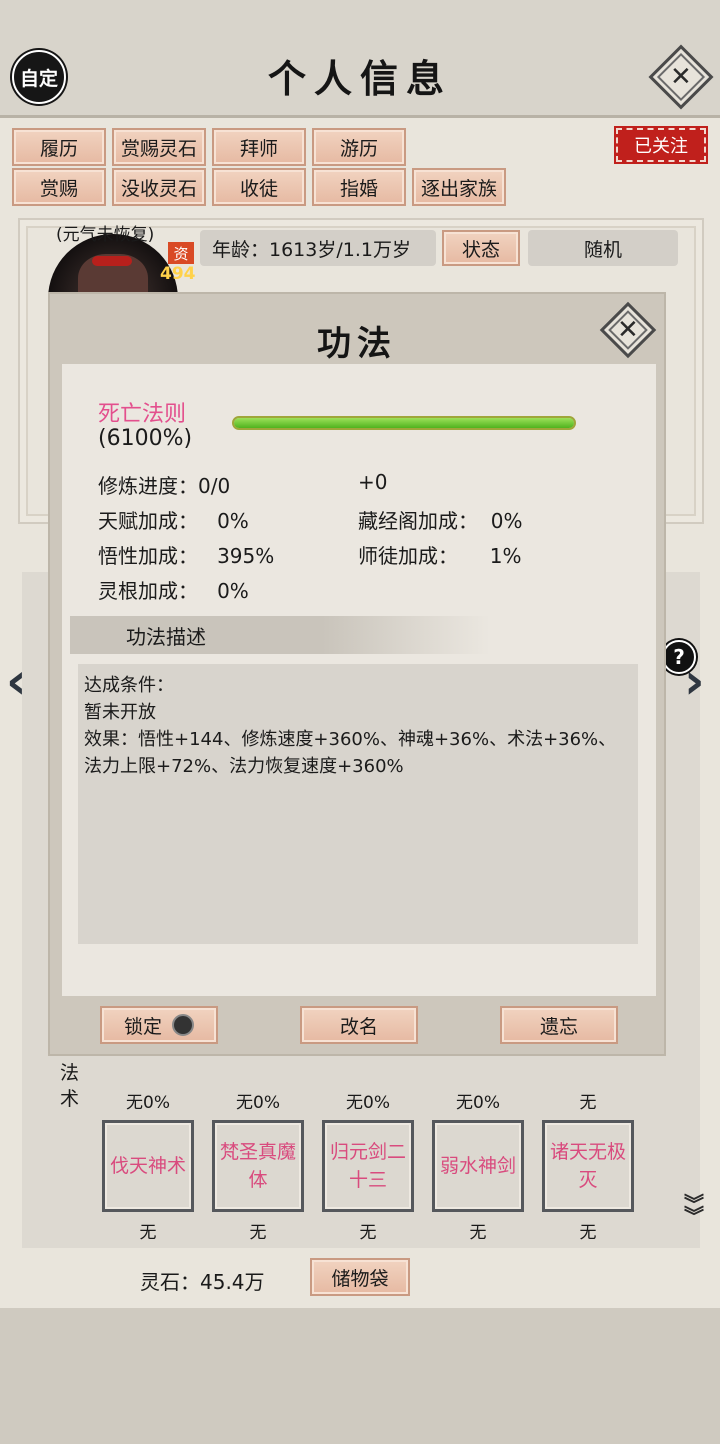  What do you see at coordinates (280, 635) in the screenshot?
I see `description-header: 功法描述` at bounding box center [280, 635].